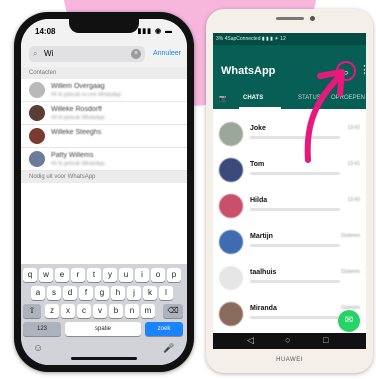 The width and height of the screenshot is (376, 379). I want to click on microphone-icon: 🎤, so click(168, 348).